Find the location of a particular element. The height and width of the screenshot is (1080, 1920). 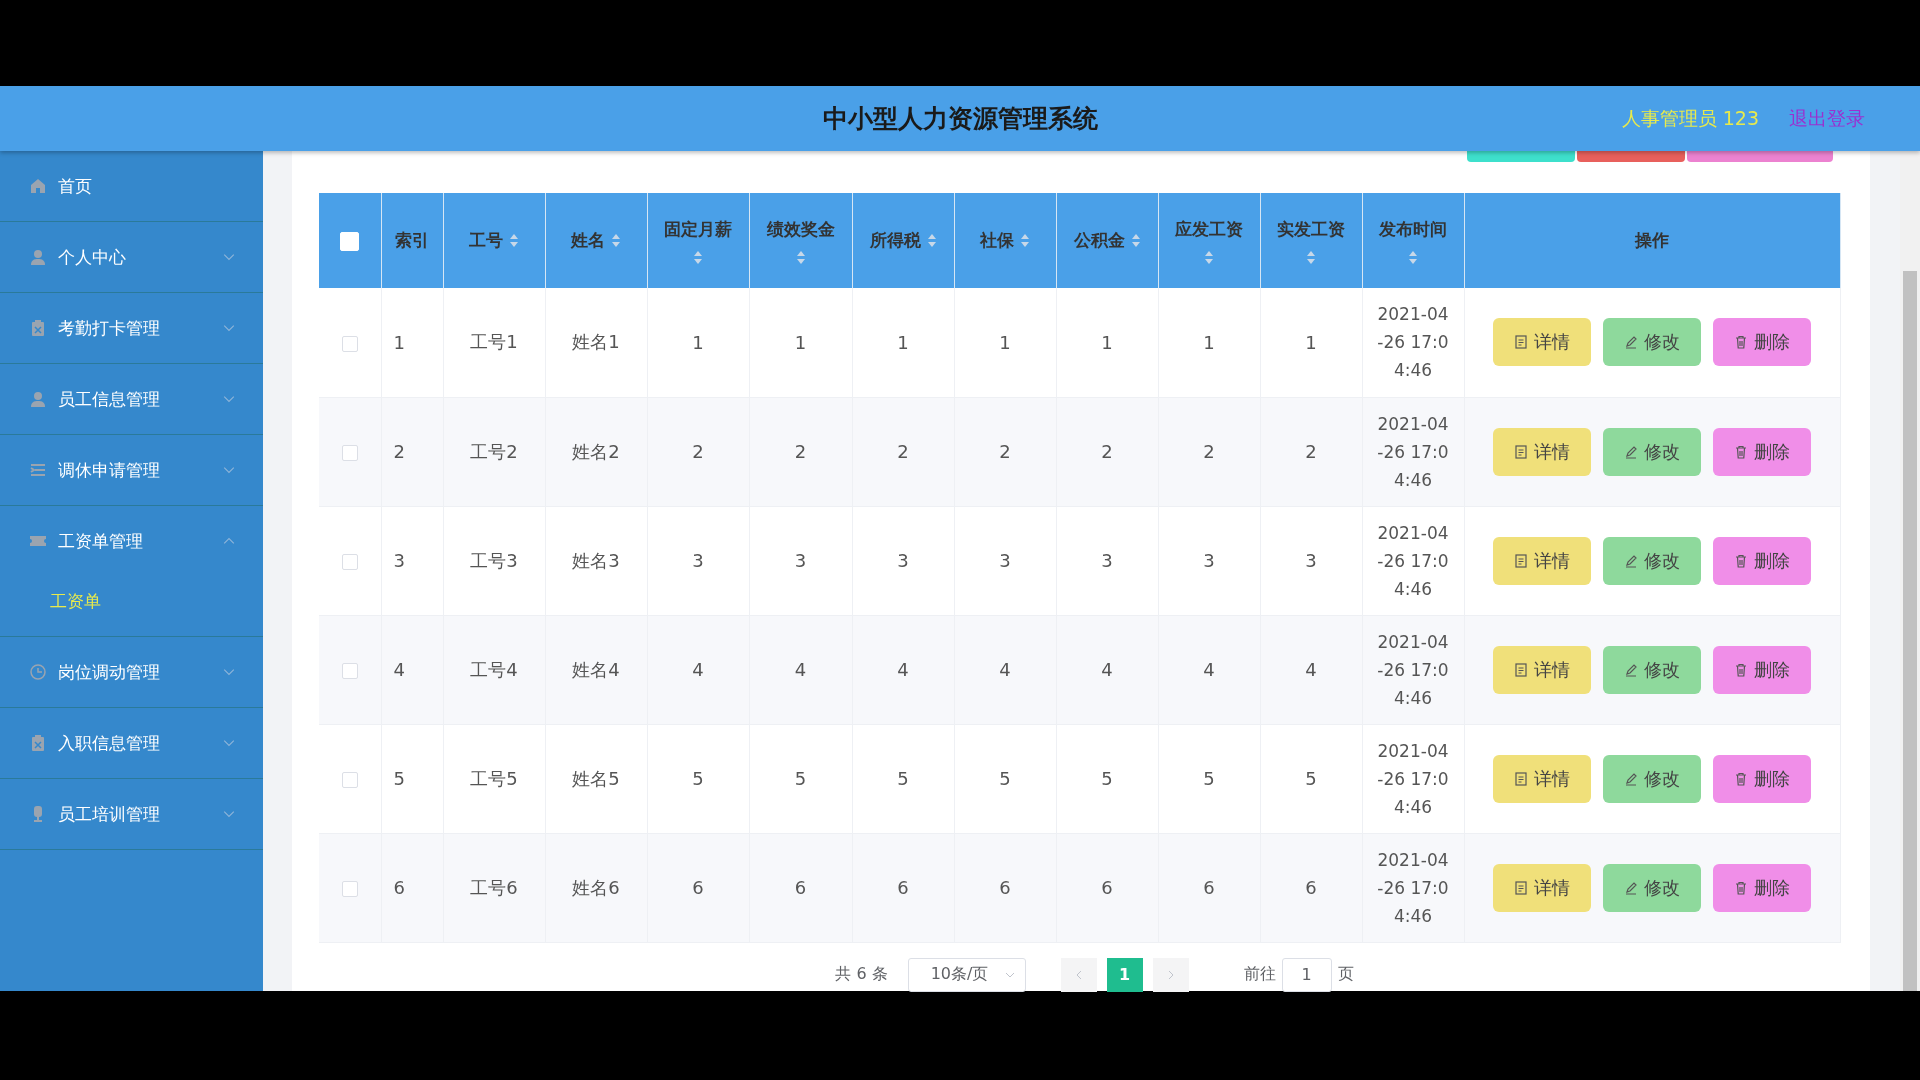

column-header: 公积金 is located at coordinates (1099, 240).